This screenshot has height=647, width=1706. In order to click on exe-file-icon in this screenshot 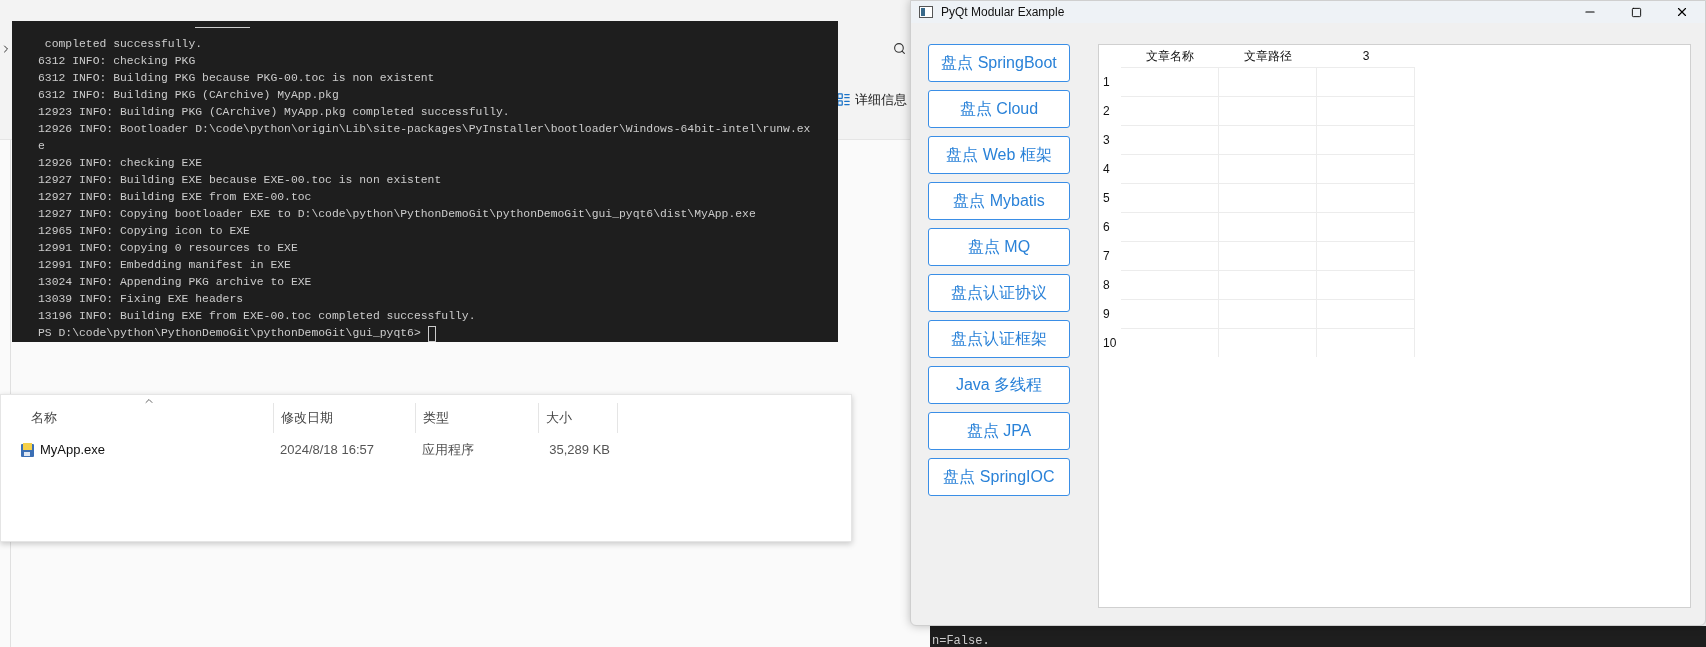, I will do `click(28, 450)`.